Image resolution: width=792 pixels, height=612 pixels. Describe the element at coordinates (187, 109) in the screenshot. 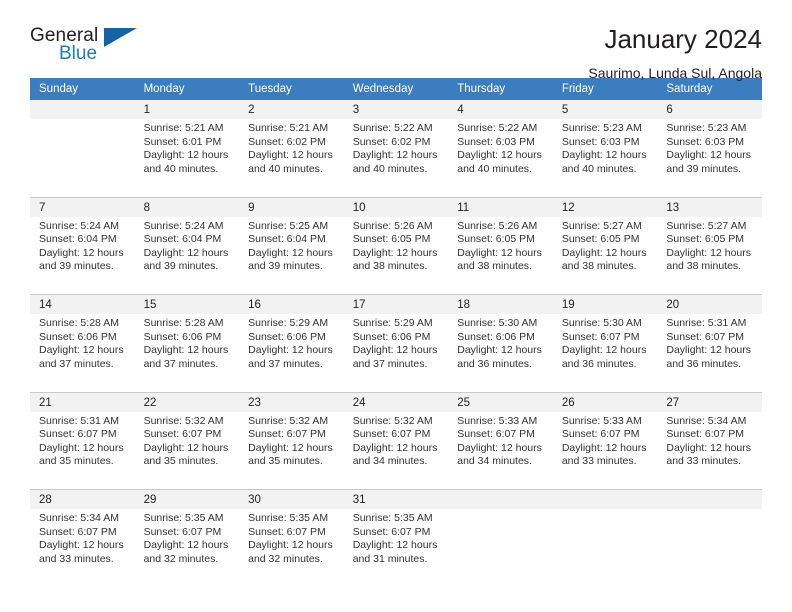

I see `day-number: 1` at that location.